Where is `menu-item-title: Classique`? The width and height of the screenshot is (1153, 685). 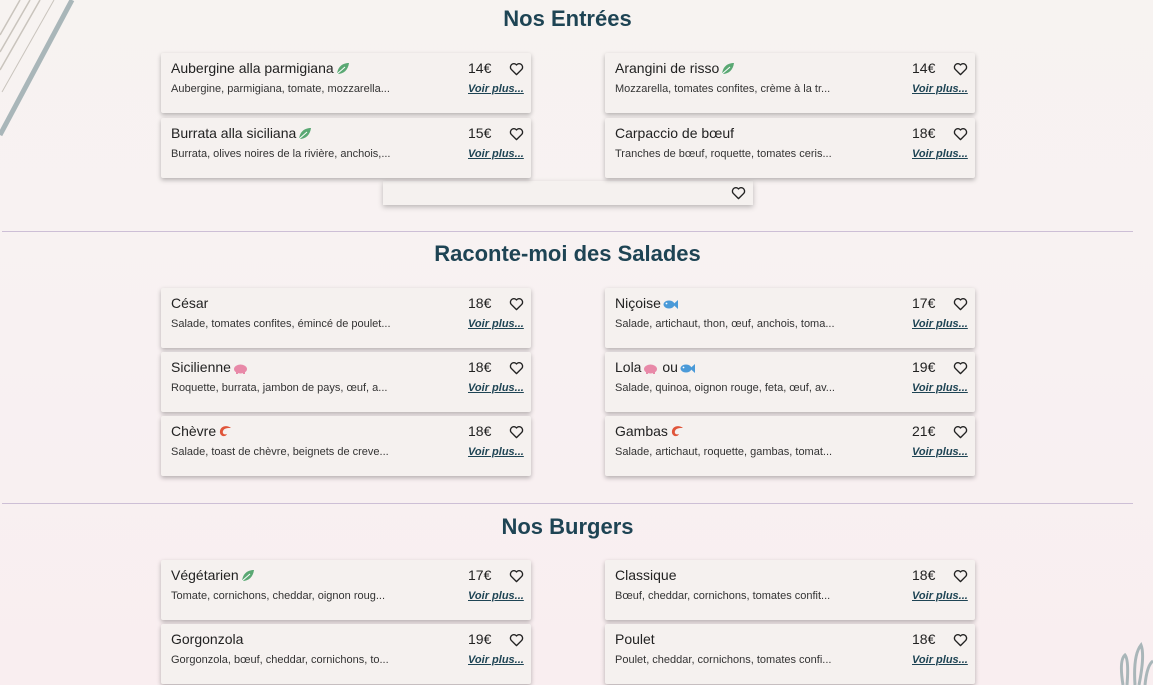
menu-item-title: Classique is located at coordinates (645, 575).